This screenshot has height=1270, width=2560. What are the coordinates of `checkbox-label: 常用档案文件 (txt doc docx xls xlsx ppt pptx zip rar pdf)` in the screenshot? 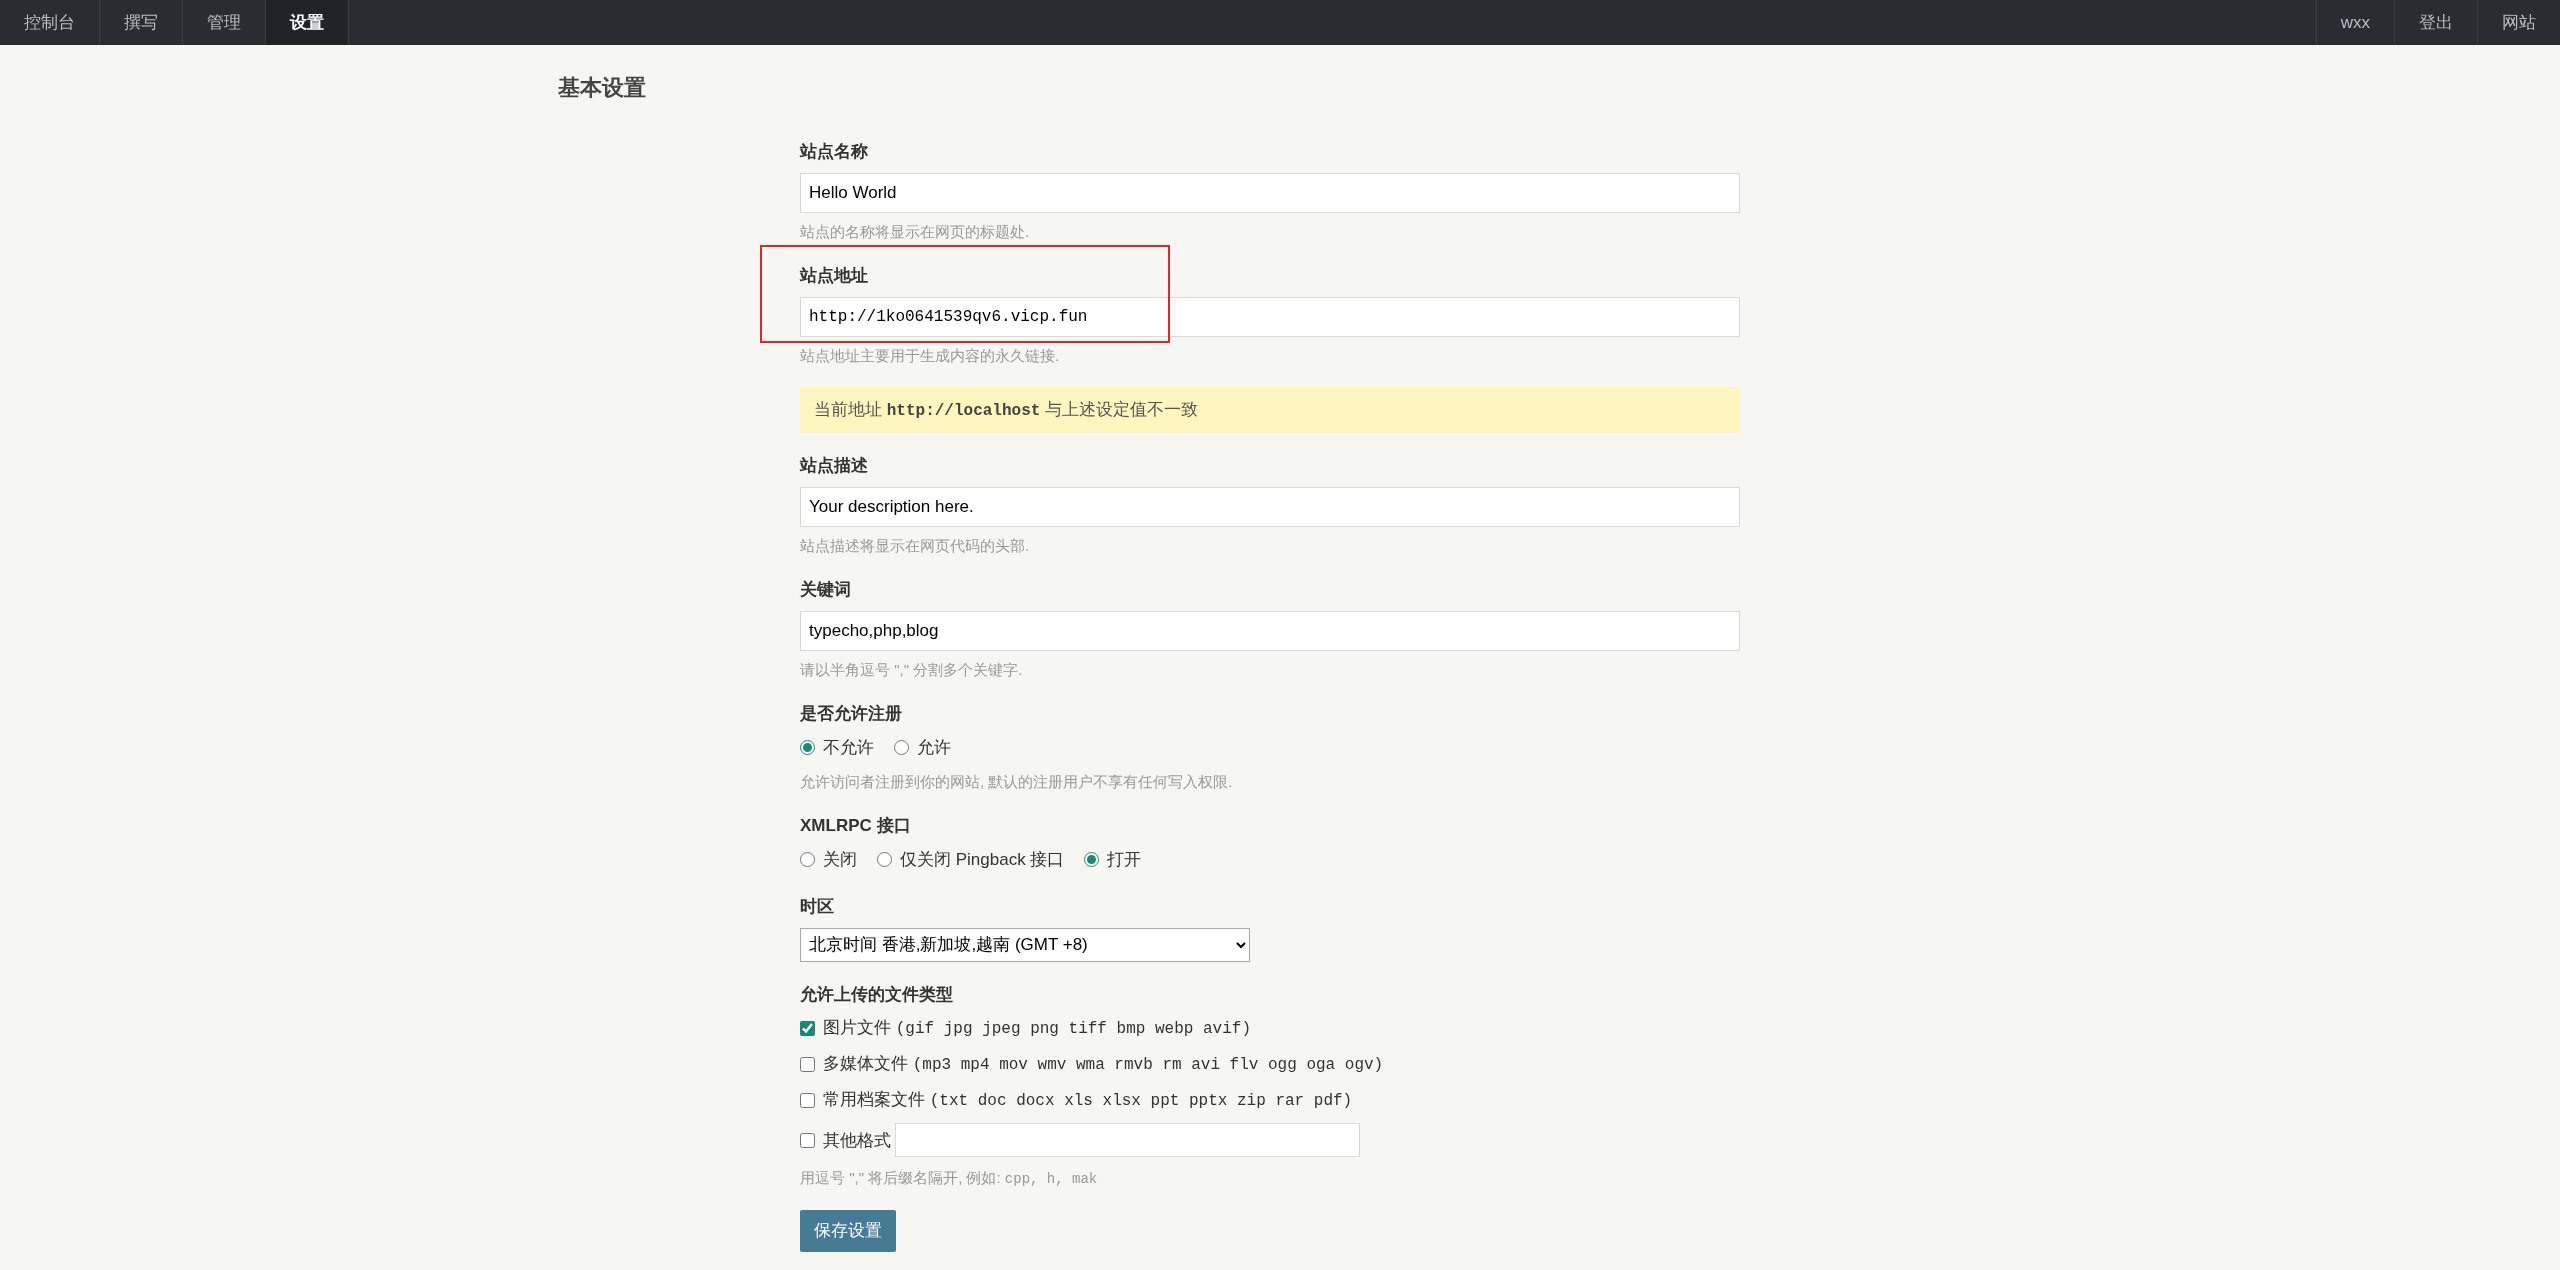 It's located at (1088, 1100).